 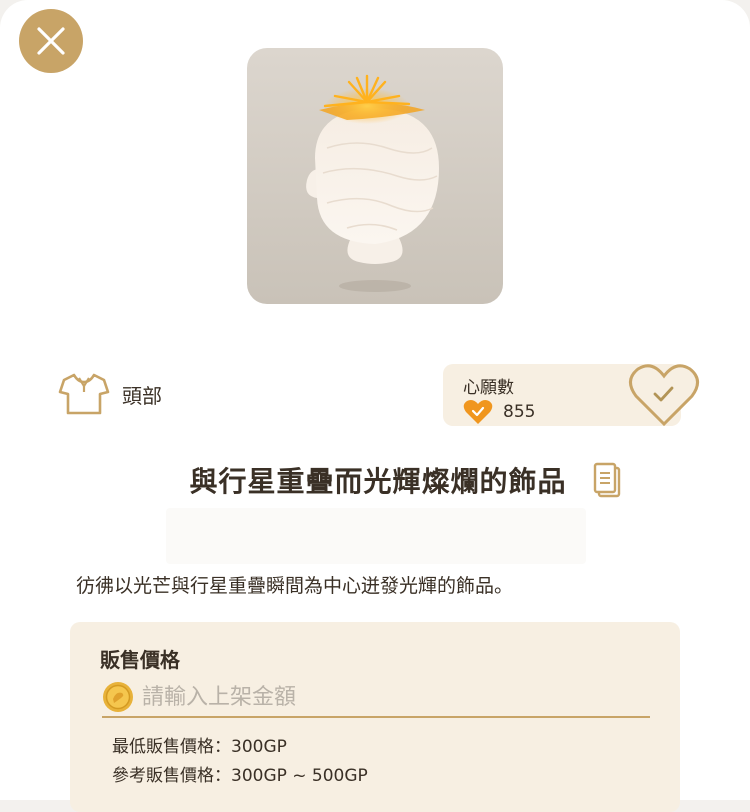 I want to click on close-button, so click(x=51, y=41).